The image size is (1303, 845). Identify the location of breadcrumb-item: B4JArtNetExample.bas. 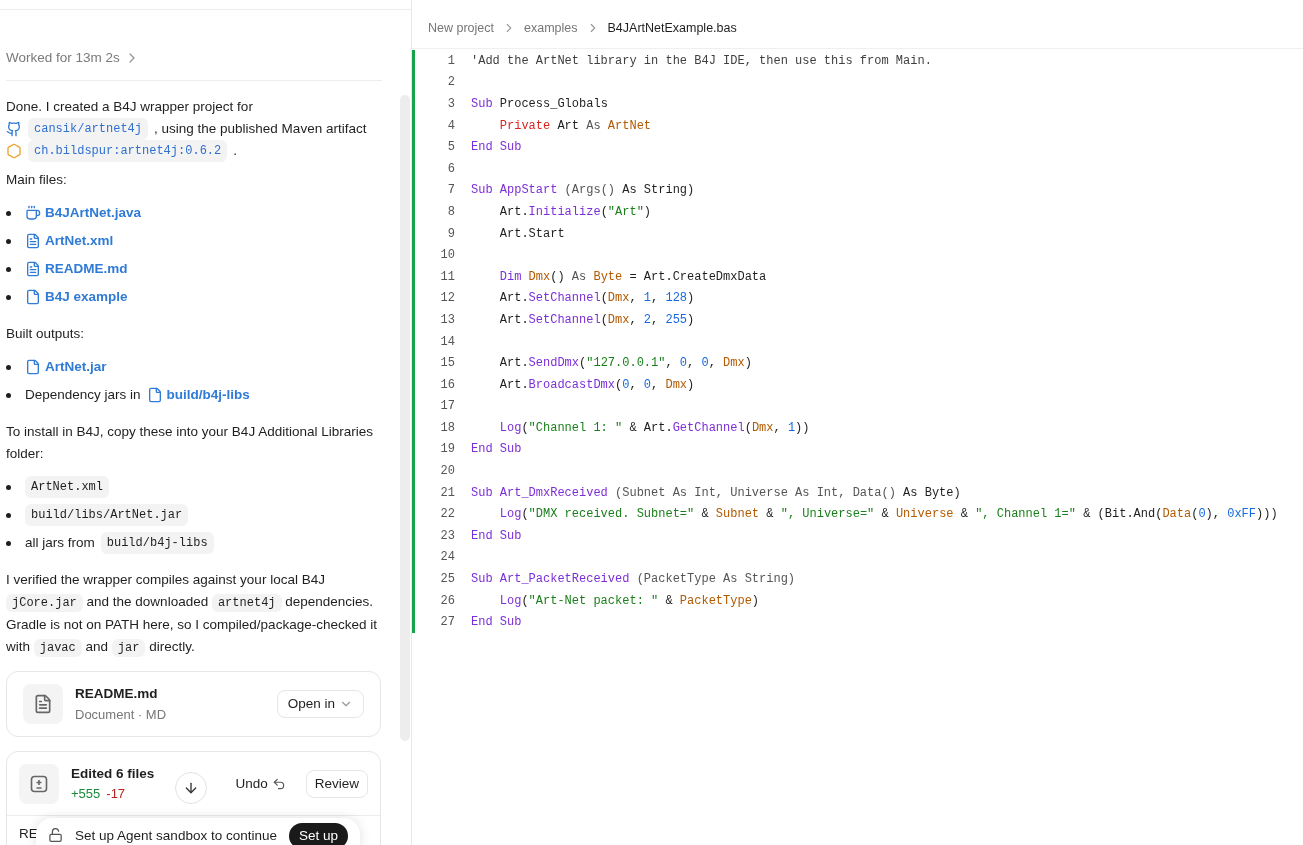
(672, 28).